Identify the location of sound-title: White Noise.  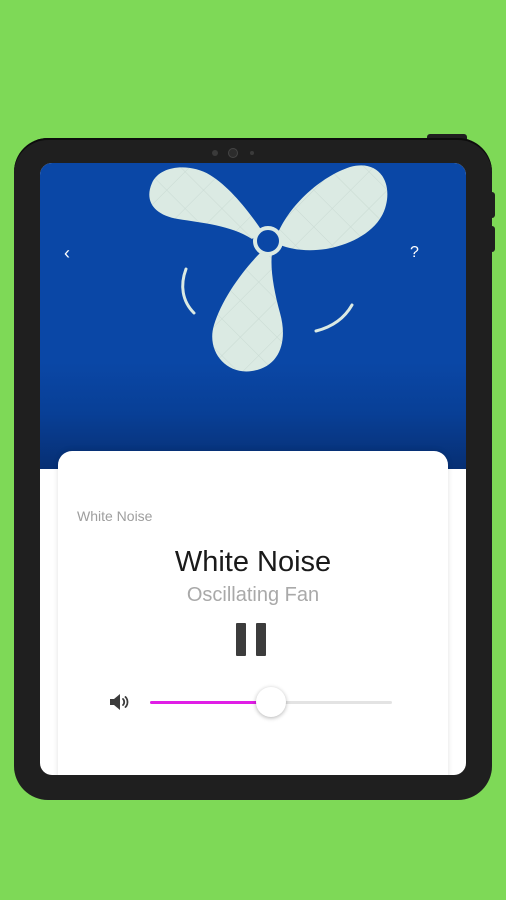
(253, 562).